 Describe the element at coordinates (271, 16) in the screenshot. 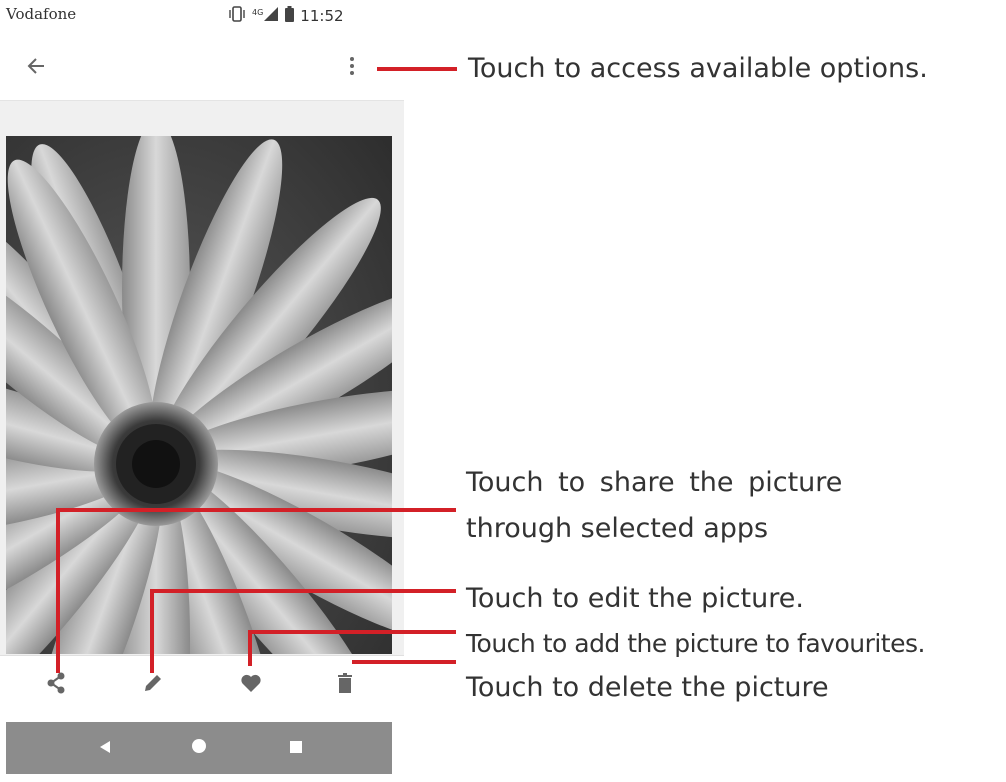

I see `signal-icon` at that location.